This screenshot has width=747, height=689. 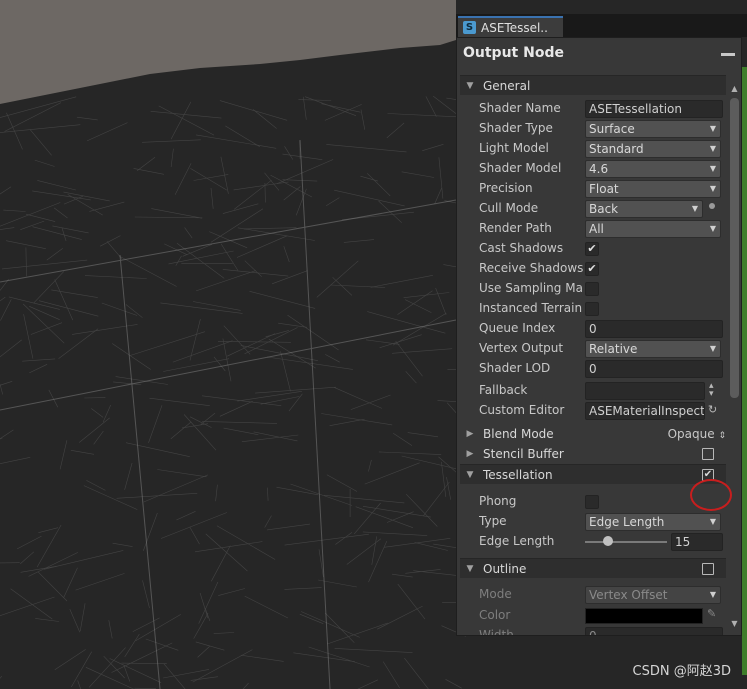 I want to click on phong-checkbox, so click(x=592, y=502).